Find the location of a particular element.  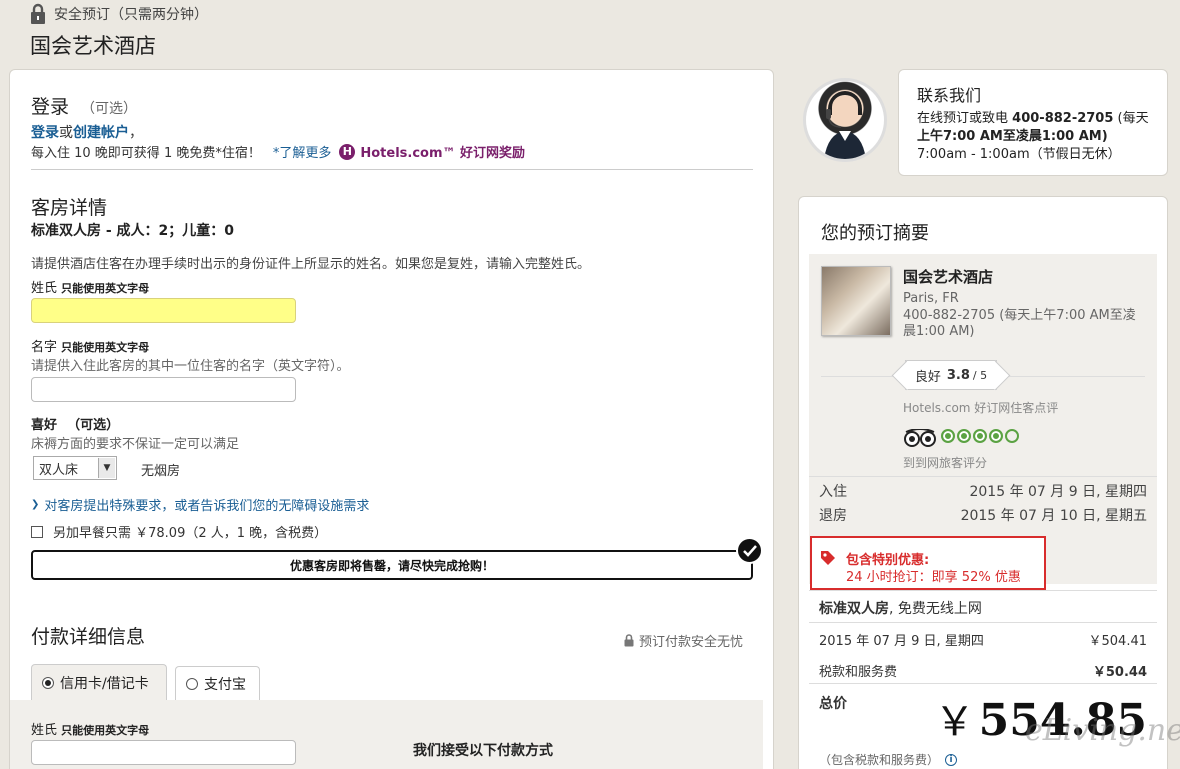

learn-more-link: *了解更多 is located at coordinates (302, 151).